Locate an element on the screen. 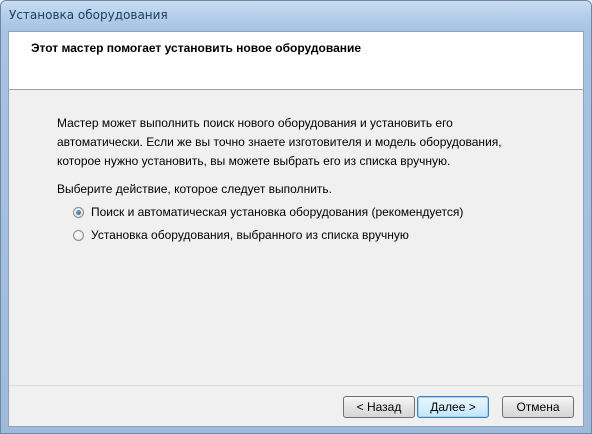 The width and height of the screenshot is (592, 434). radio-auto-search is located at coordinates (78, 212).